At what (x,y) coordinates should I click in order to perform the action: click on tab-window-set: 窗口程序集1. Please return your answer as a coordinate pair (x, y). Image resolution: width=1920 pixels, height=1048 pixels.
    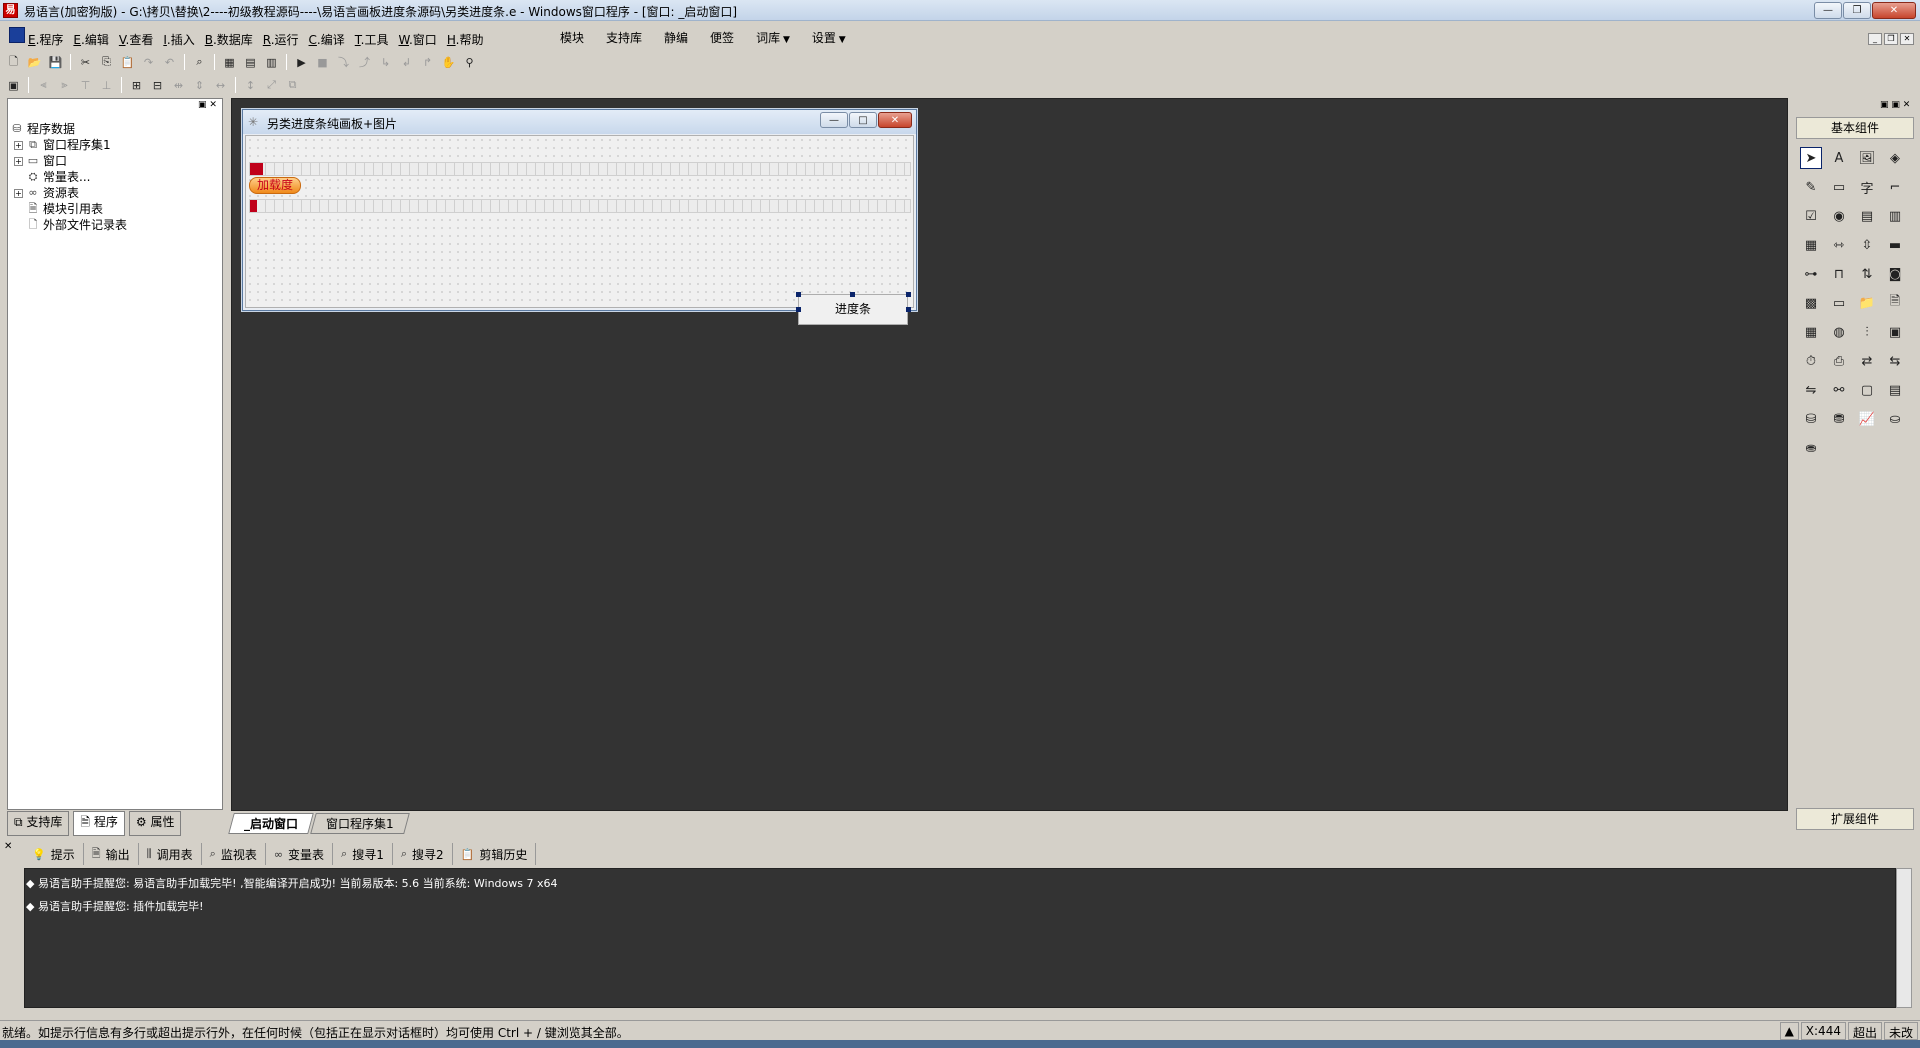
    Looking at the image, I should click on (360, 823).